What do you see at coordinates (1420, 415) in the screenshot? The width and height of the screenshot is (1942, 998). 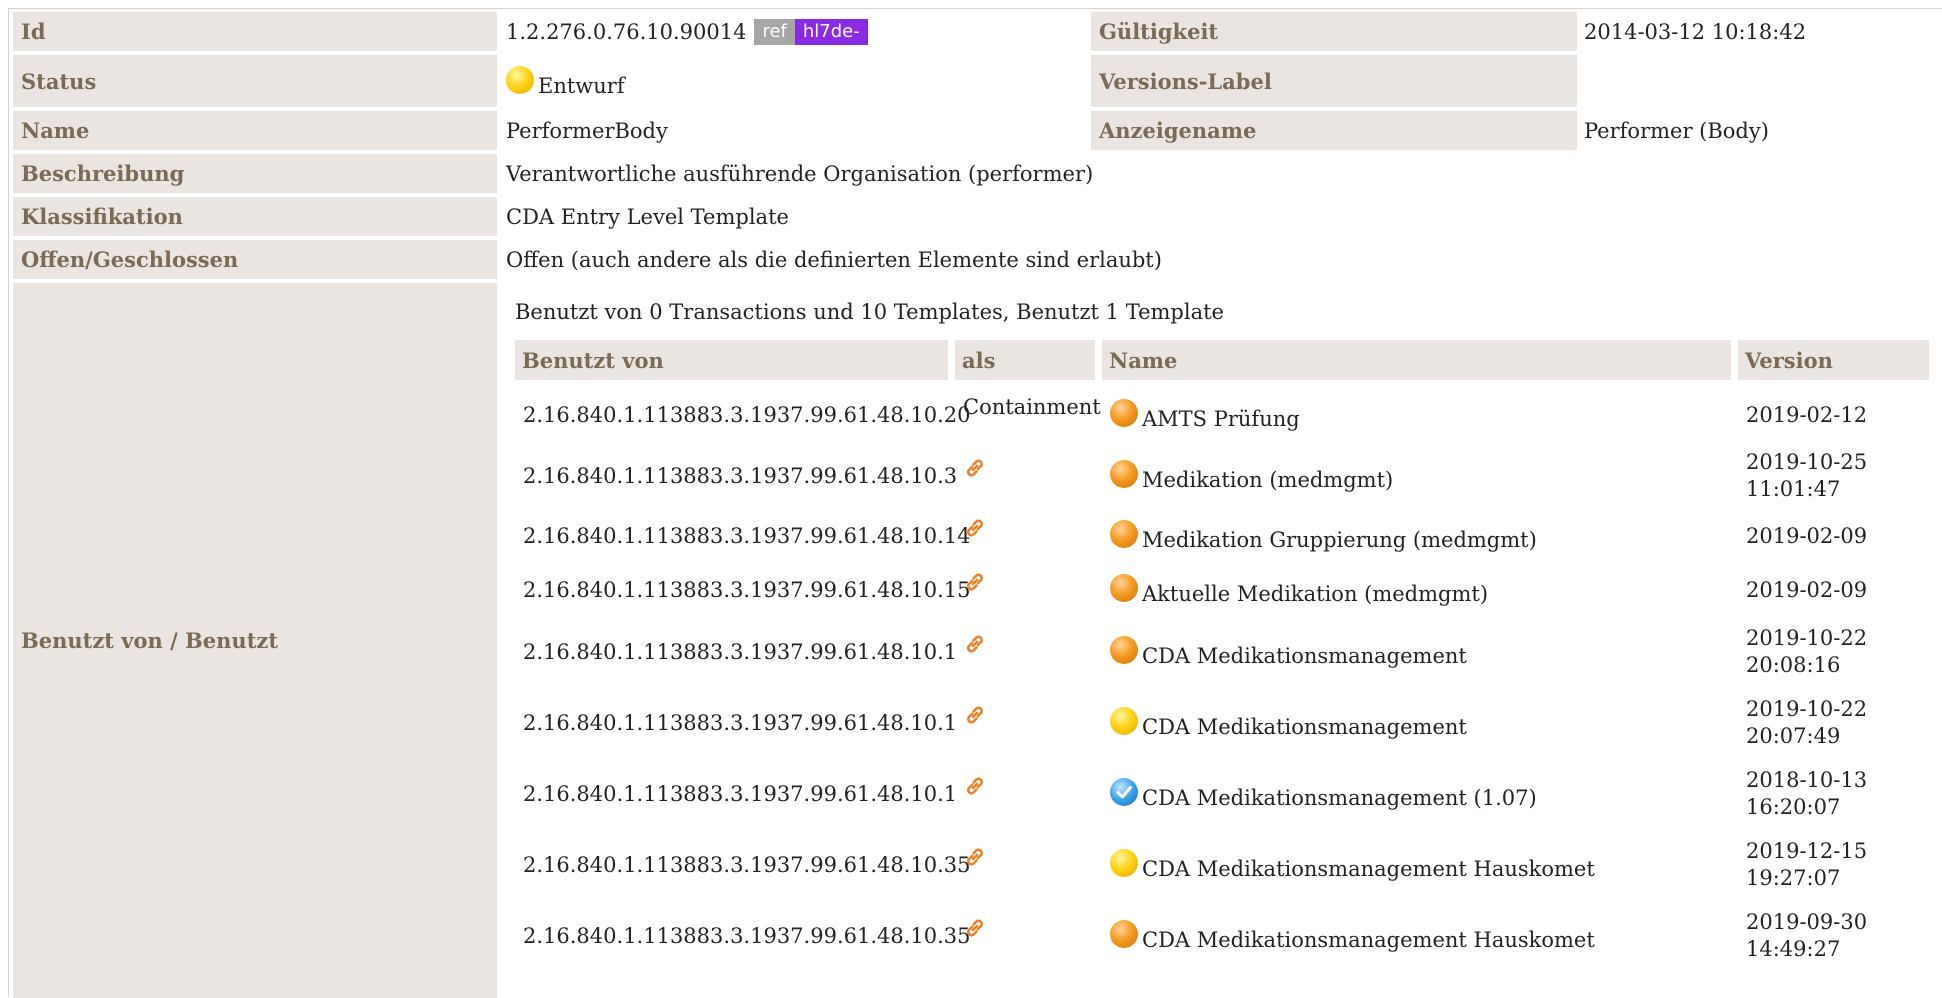 I see `template-name-cell: AMTS Prüfung` at bounding box center [1420, 415].